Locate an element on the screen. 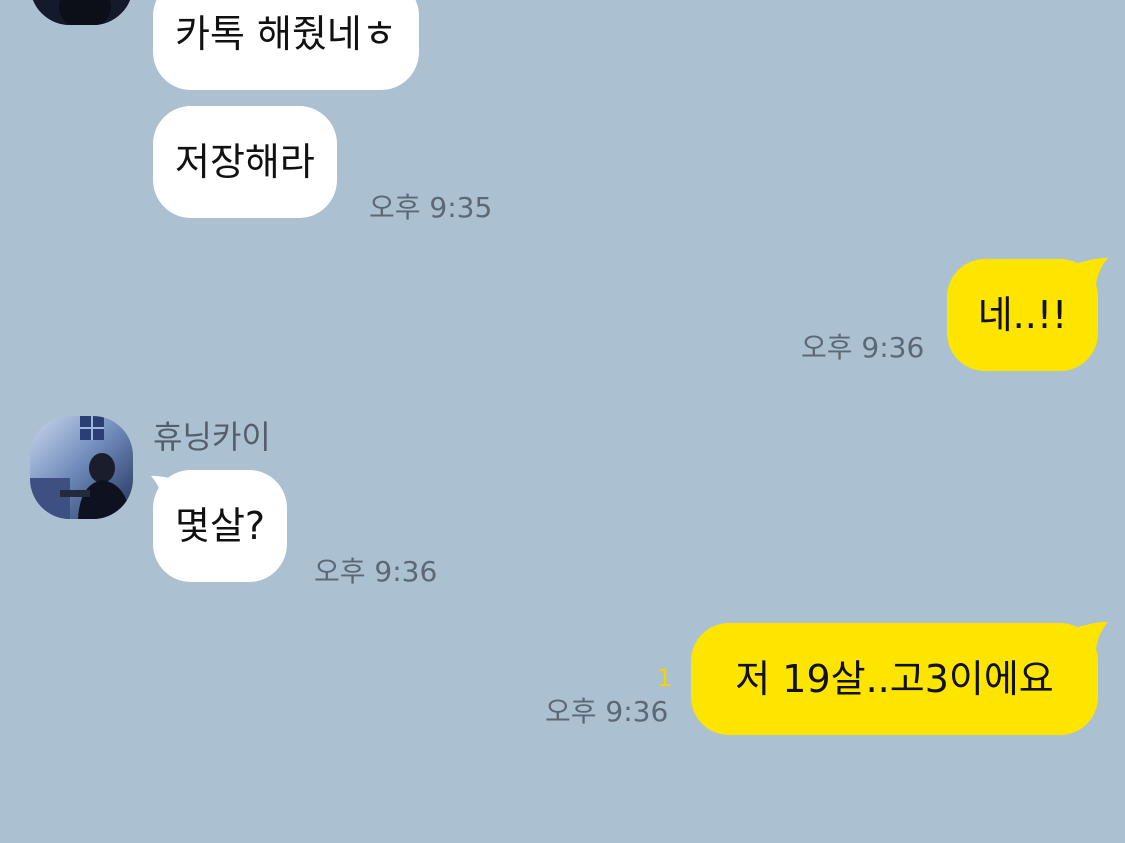 This screenshot has height=843, width=1125. sender-avatar-top is located at coordinates (81, 12).